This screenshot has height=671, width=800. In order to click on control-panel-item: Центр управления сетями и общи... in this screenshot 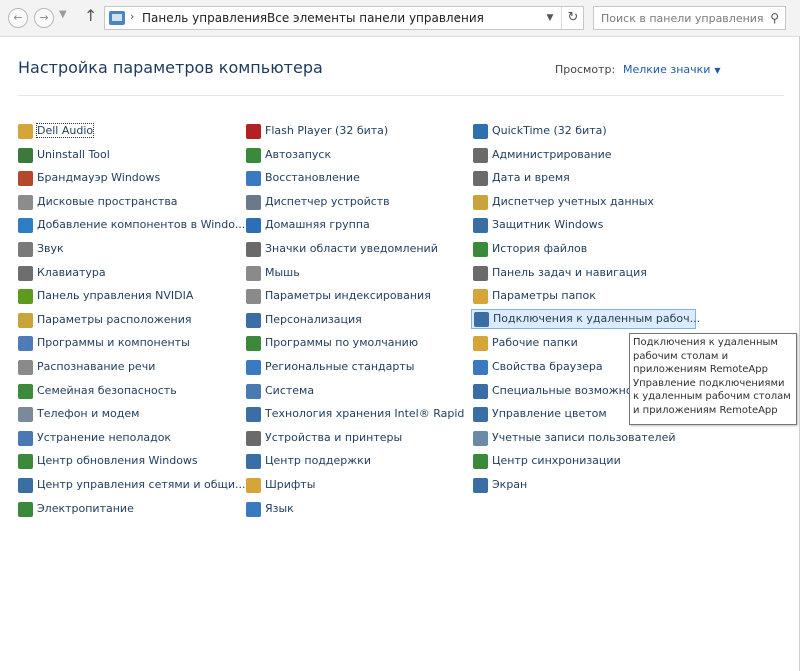, I will do `click(132, 486)`.